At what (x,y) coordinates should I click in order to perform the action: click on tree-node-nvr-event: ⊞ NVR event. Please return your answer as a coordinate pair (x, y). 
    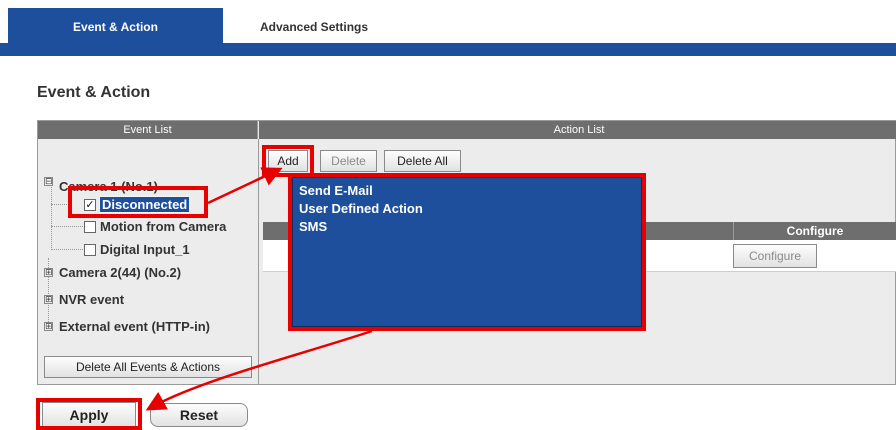
    Looking at the image, I should click on (84, 299).